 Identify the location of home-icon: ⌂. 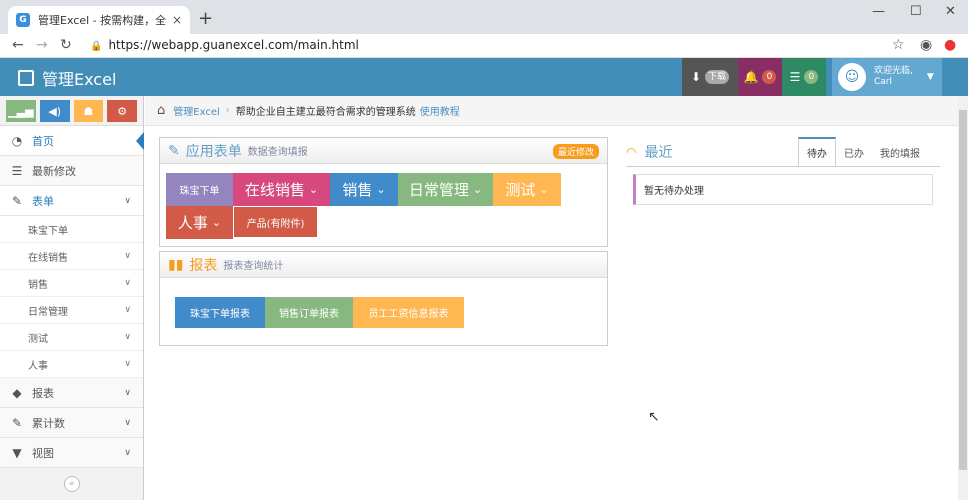
(161, 110).